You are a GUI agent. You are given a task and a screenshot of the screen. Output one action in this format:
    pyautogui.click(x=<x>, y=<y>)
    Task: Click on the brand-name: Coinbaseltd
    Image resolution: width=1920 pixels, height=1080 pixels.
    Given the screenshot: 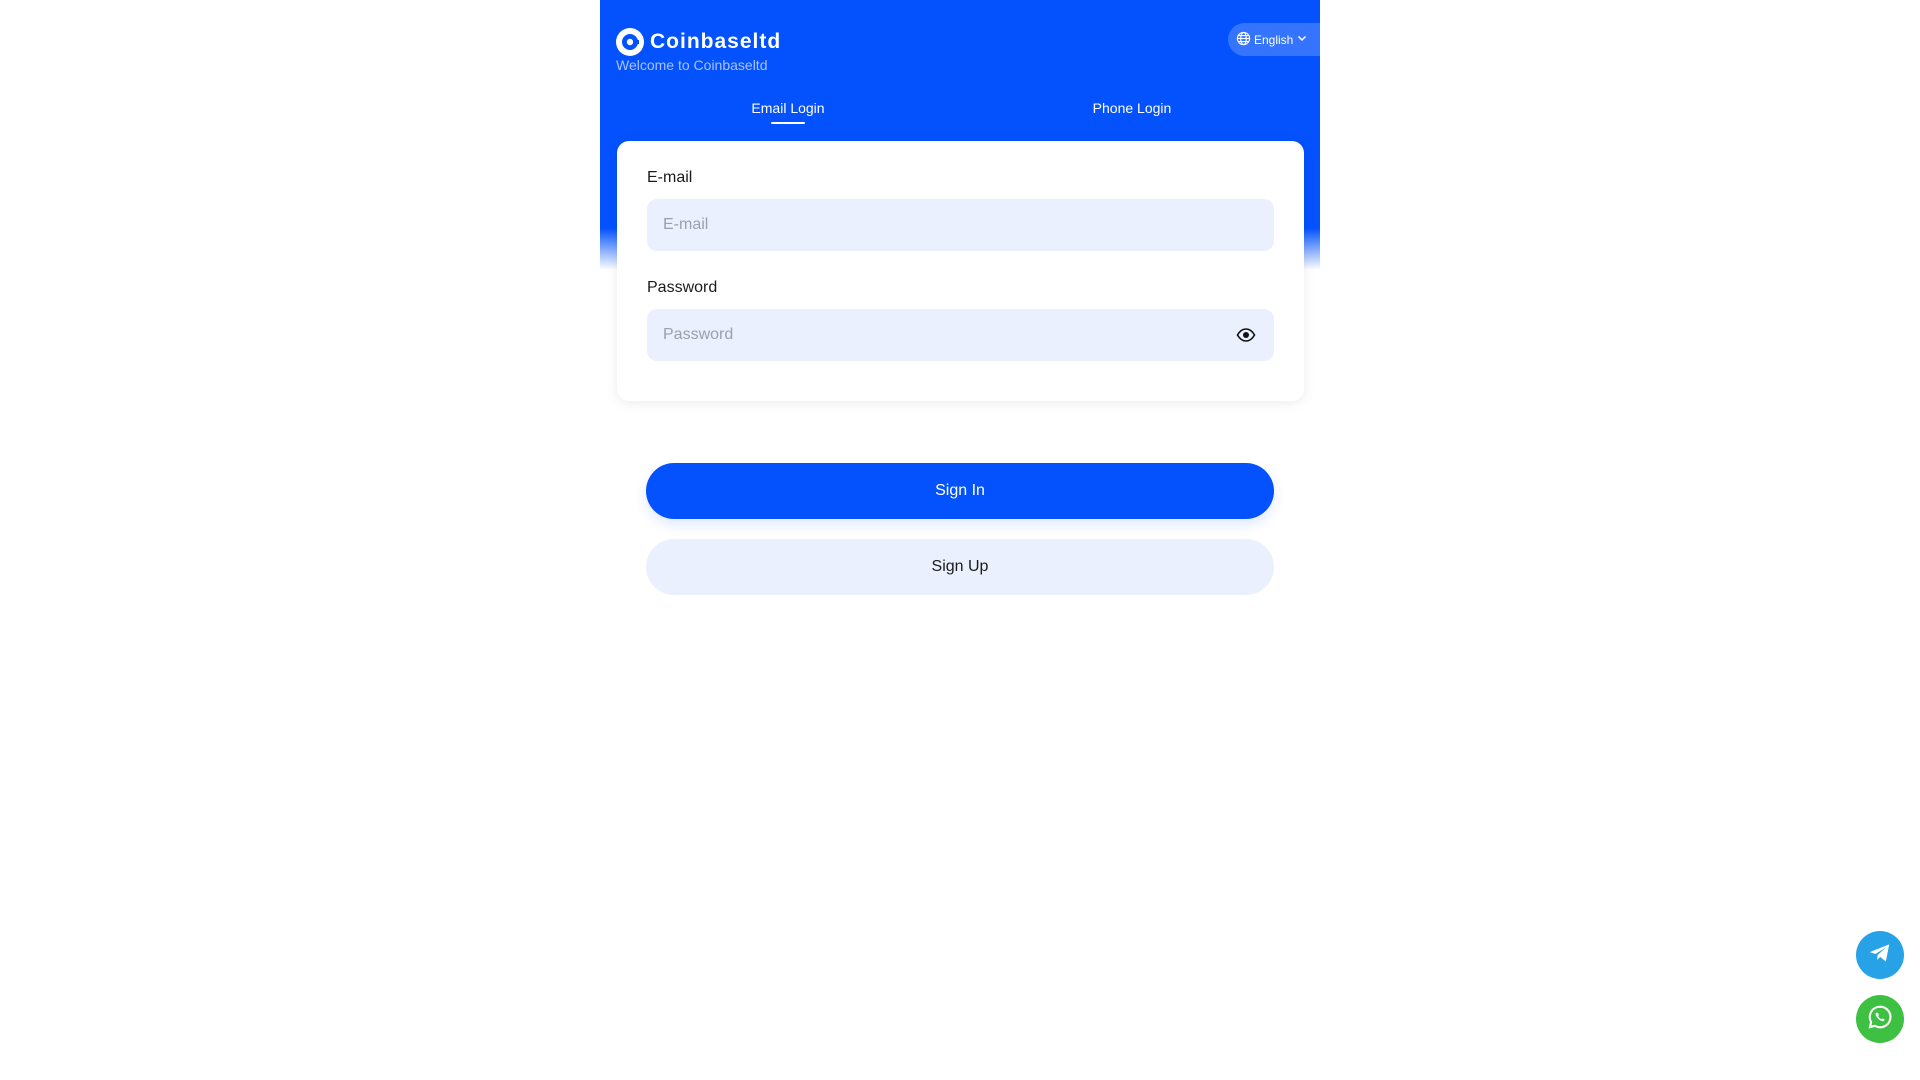 What is the action you would take?
    pyautogui.click(x=716, y=41)
    